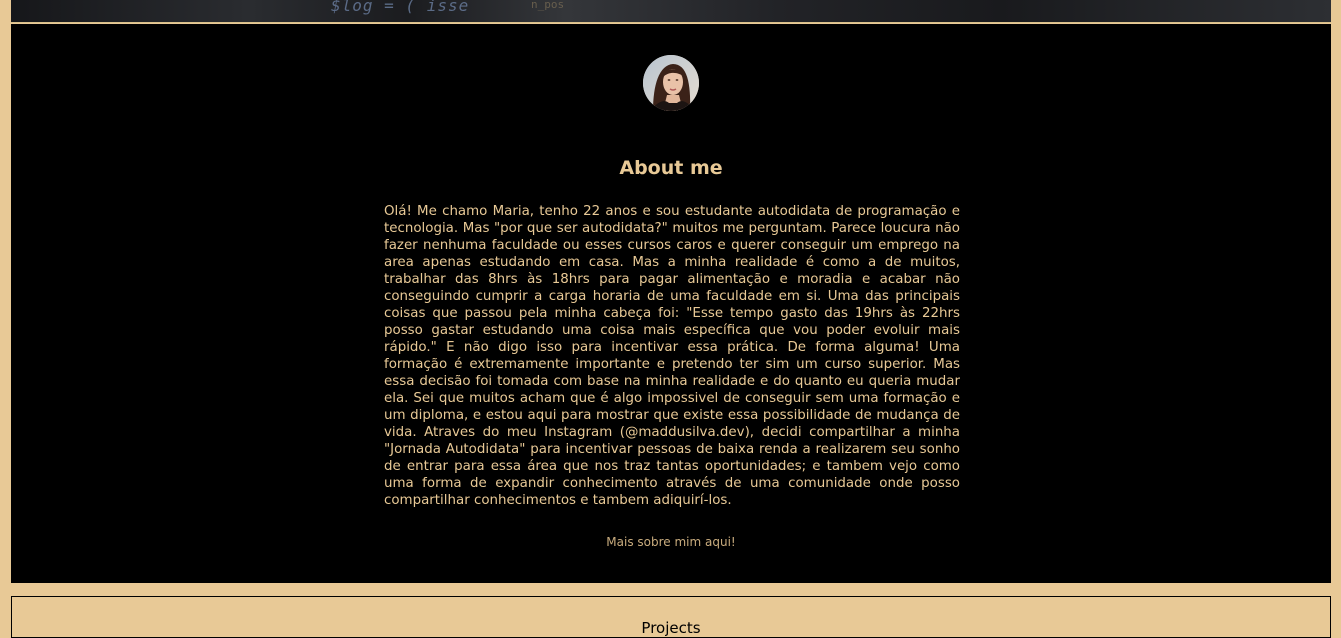  I want to click on avatar-portrait-image, so click(671, 83).